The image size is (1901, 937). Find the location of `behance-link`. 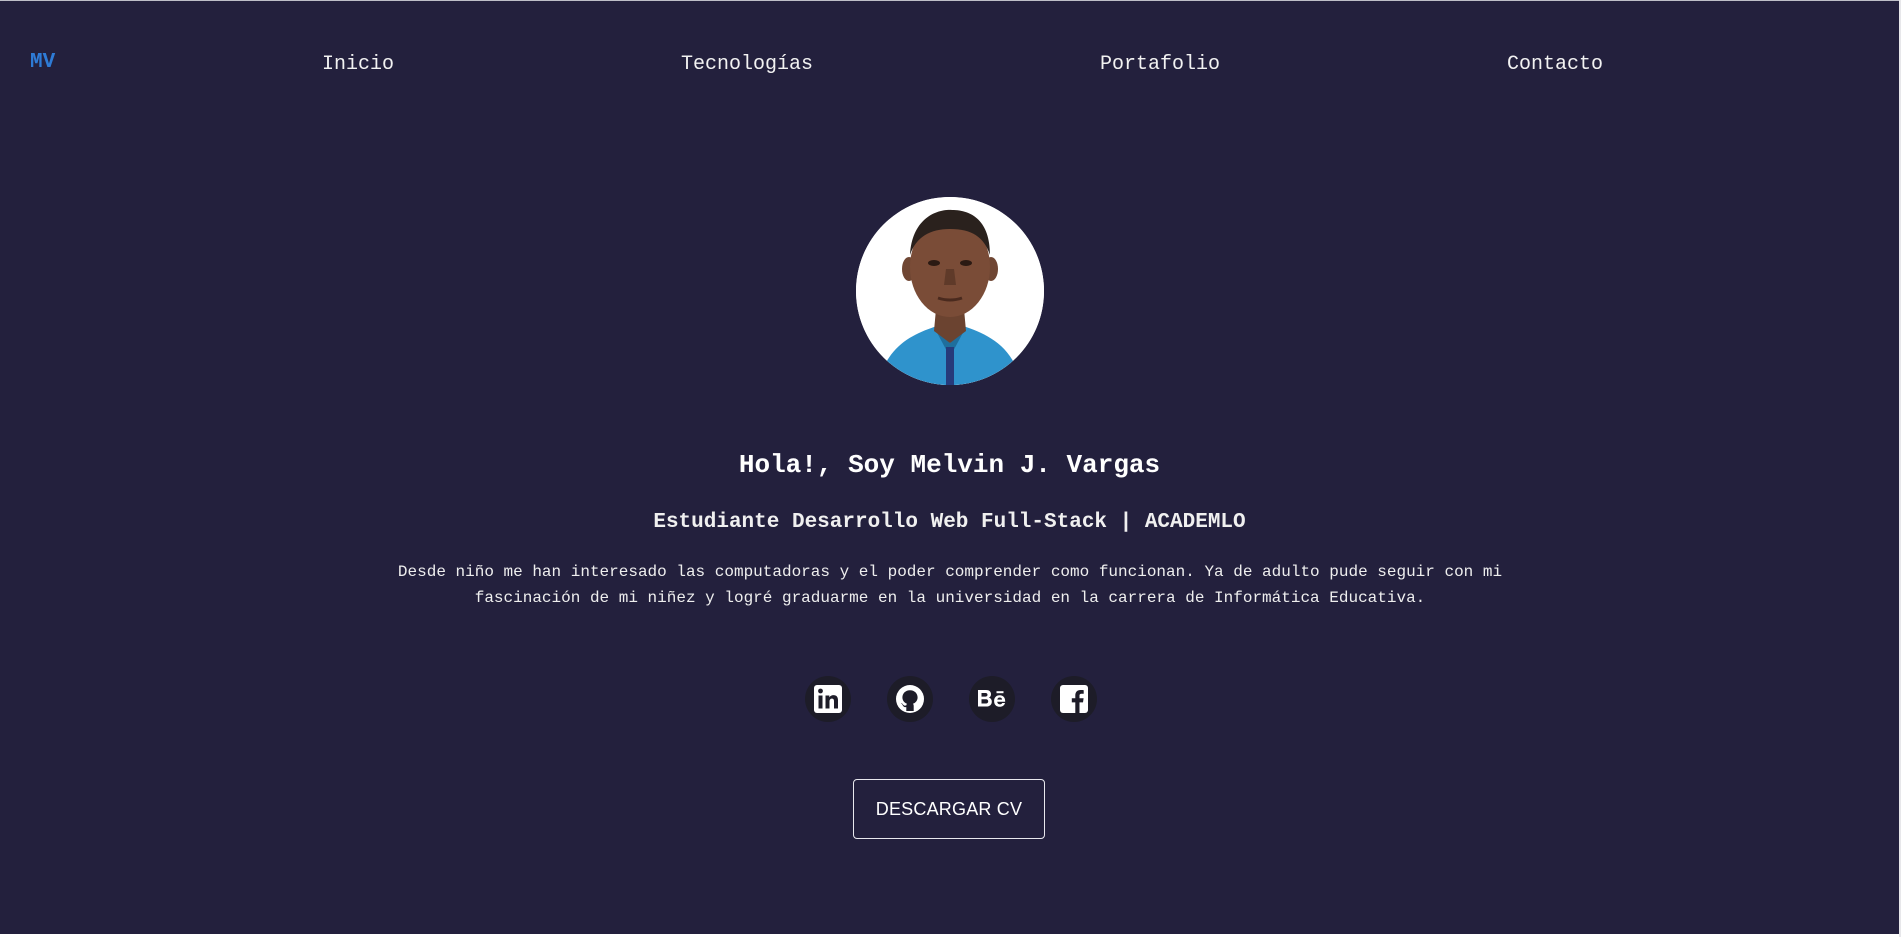

behance-link is located at coordinates (992, 699).